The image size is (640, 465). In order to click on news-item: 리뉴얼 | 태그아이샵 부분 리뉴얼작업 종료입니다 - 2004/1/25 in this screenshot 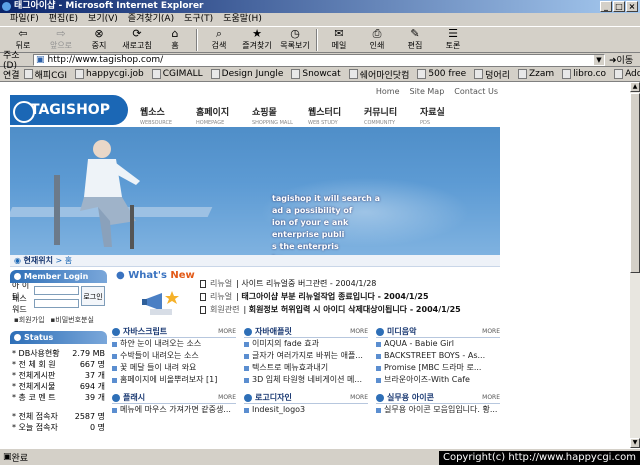, I will do `click(350, 296)`.